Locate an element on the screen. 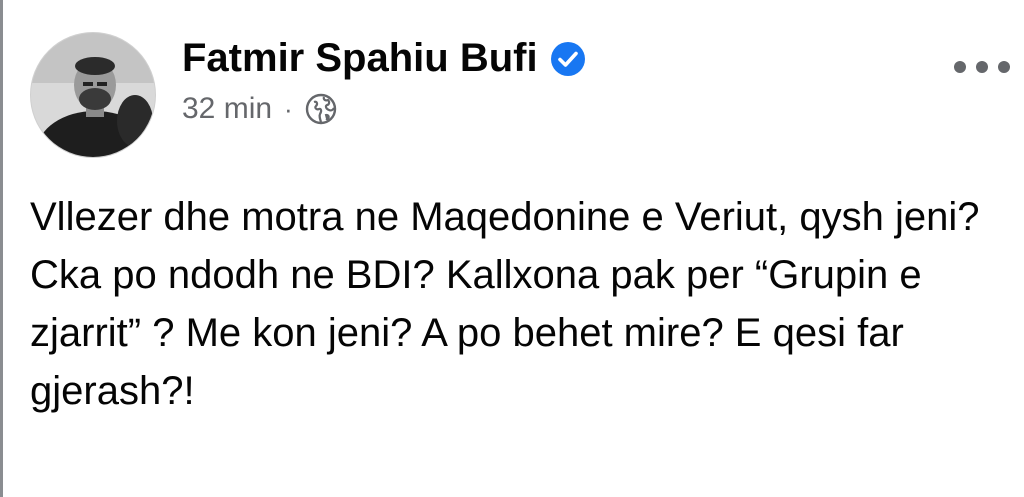  author-name-row: Fatmir Spahiu Bufi is located at coordinates (384, 58).